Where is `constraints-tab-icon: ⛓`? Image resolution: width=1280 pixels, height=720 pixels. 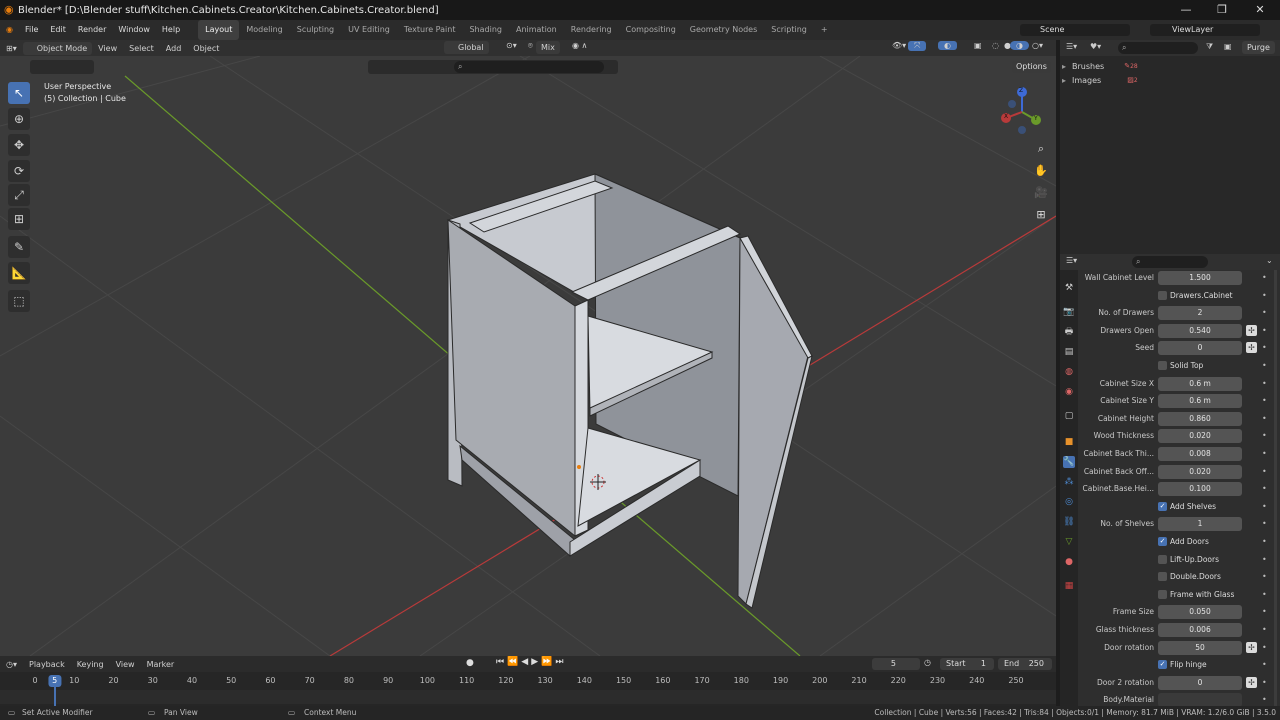
constraints-tab-icon: ⛓ is located at coordinates (1069, 522).